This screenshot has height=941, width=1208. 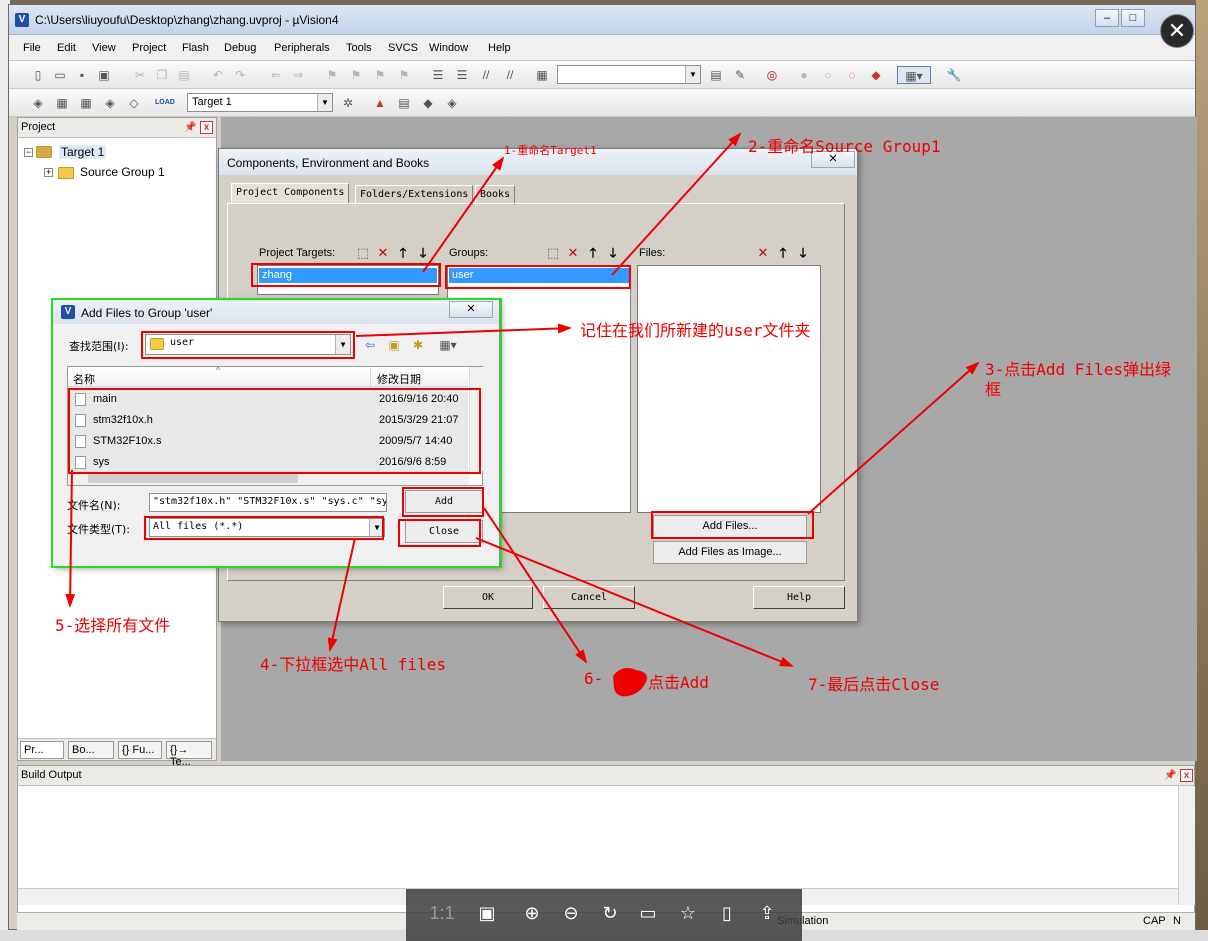 What do you see at coordinates (442, 913) in the screenshot?
I see `actual-size-button: 1:1` at bounding box center [442, 913].